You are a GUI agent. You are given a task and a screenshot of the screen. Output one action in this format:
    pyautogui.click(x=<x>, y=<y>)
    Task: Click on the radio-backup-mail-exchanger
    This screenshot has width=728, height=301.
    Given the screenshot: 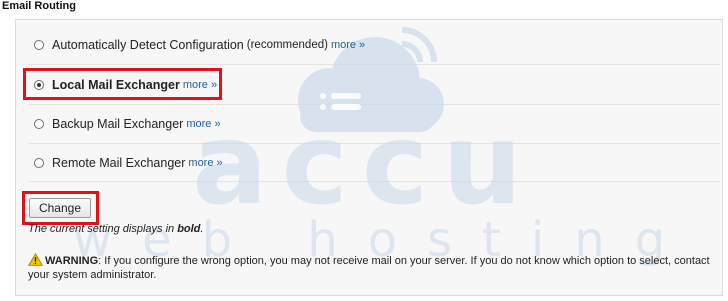 What is the action you would take?
    pyautogui.click(x=39, y=124)
    